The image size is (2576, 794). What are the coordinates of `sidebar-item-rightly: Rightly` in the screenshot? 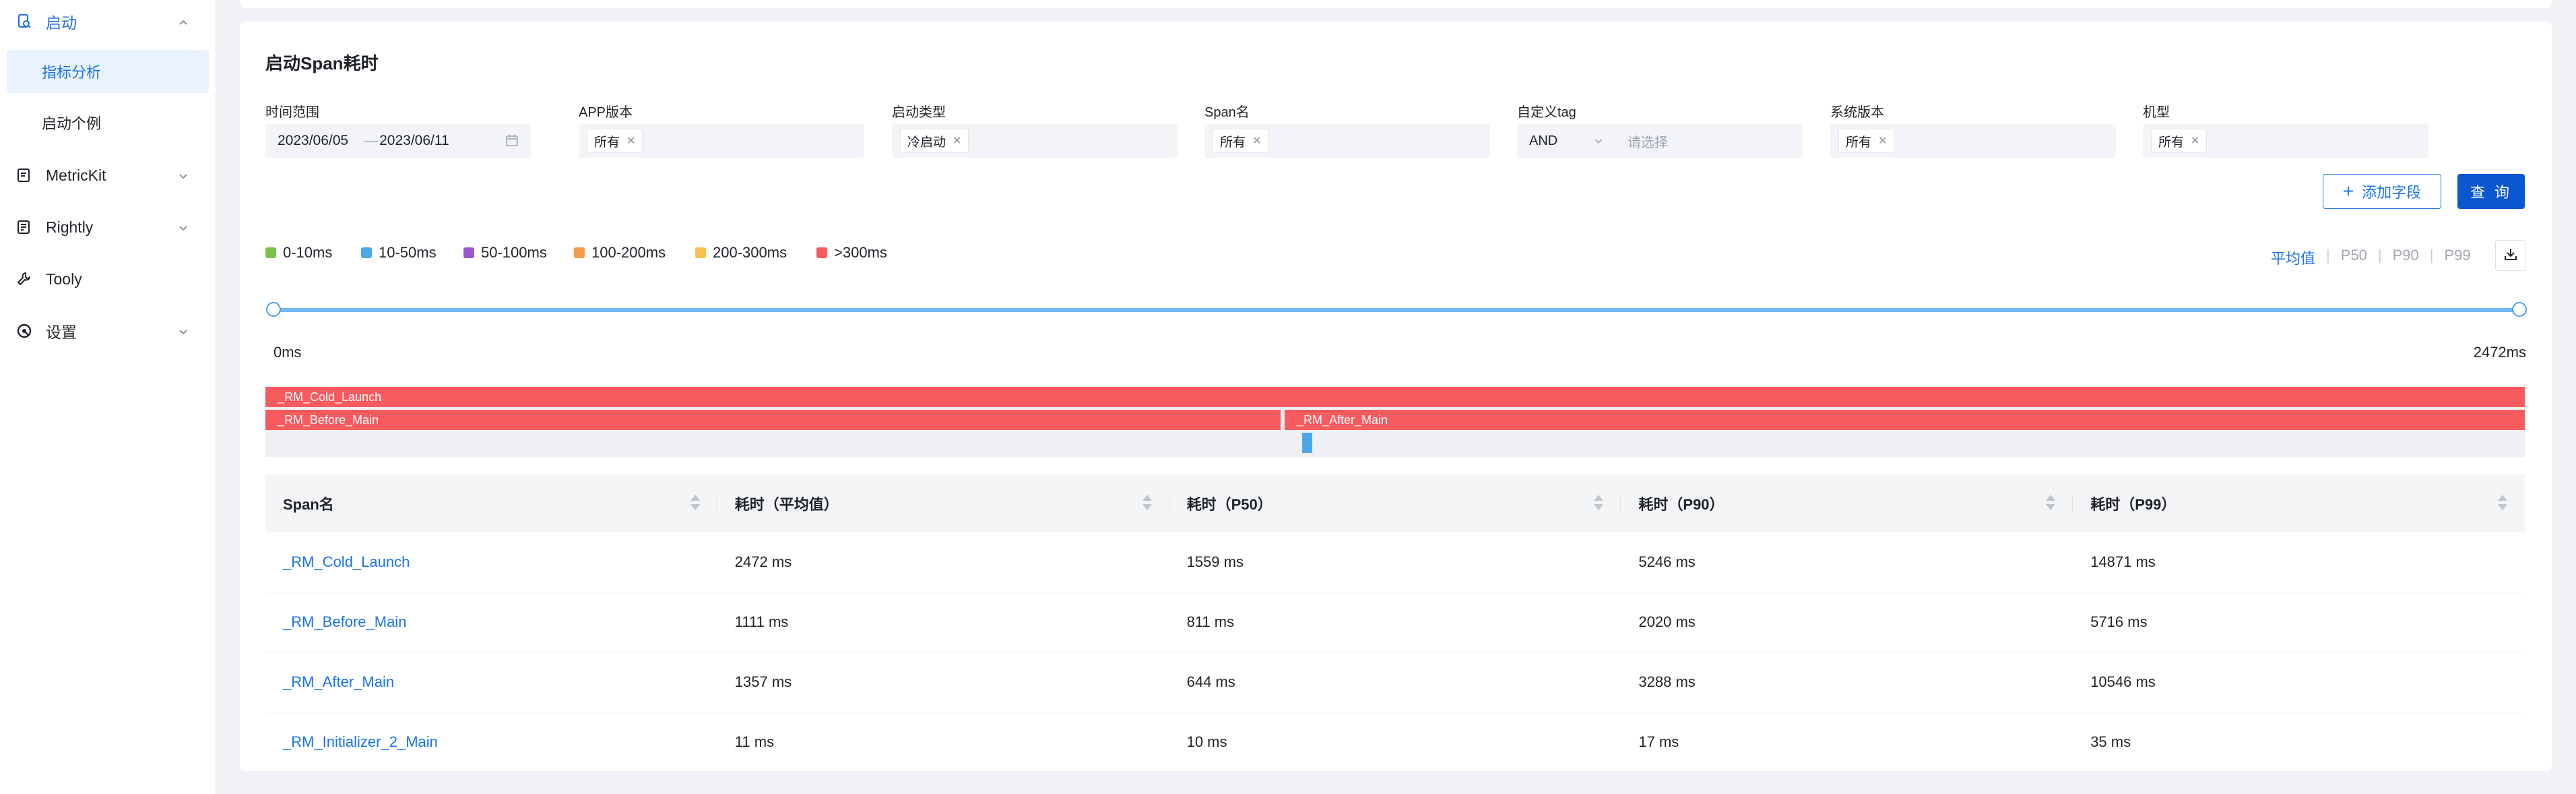 It's located at (105, 227).